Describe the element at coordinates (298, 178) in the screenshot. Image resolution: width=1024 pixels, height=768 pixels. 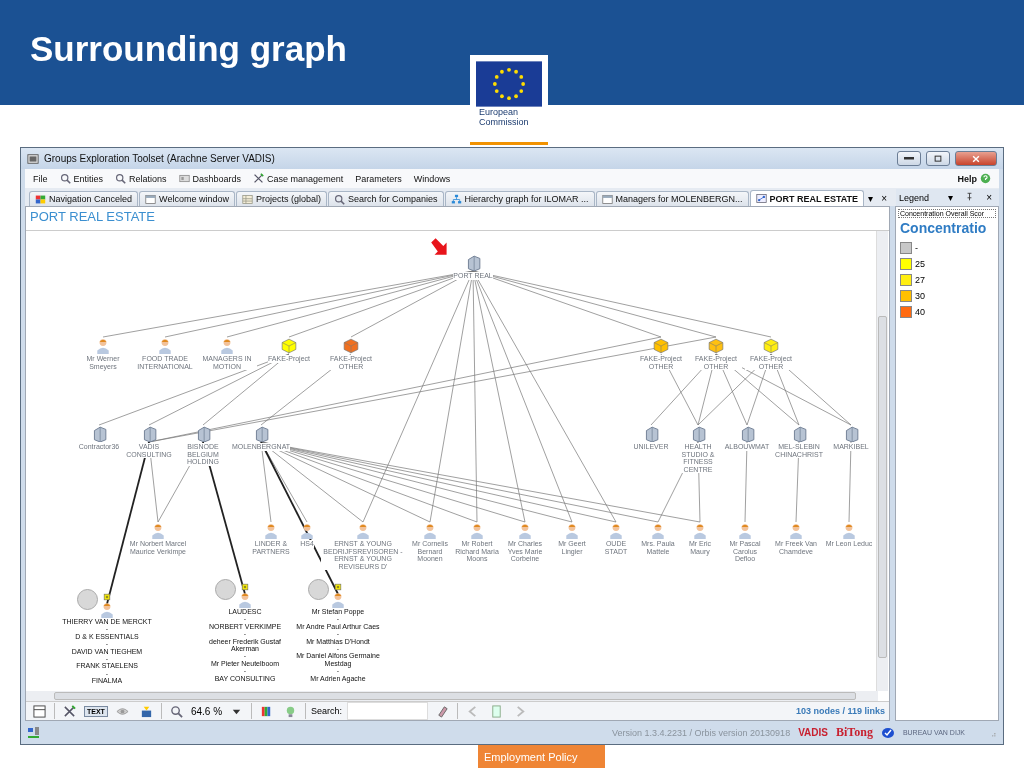
I see `menu-item: Case management` at that location.